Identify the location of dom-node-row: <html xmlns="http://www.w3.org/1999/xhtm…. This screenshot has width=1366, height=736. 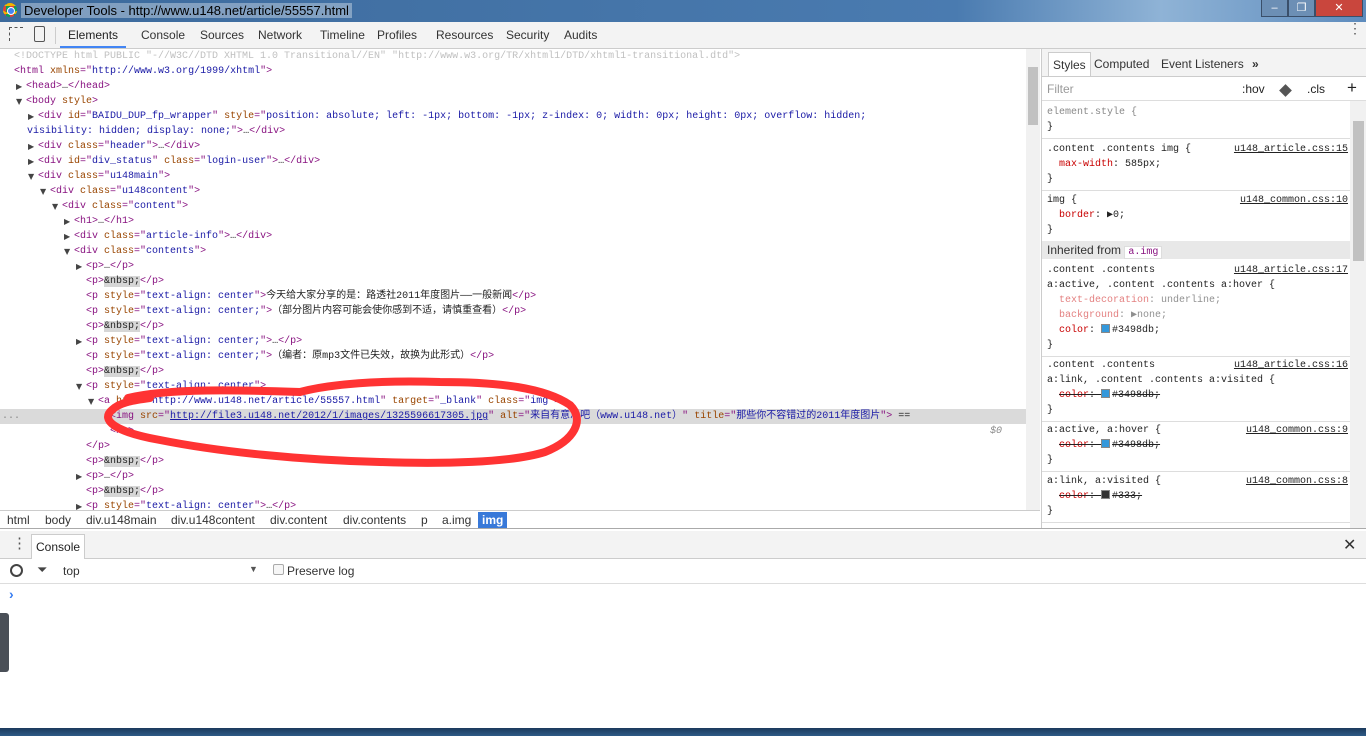
(513, 71).